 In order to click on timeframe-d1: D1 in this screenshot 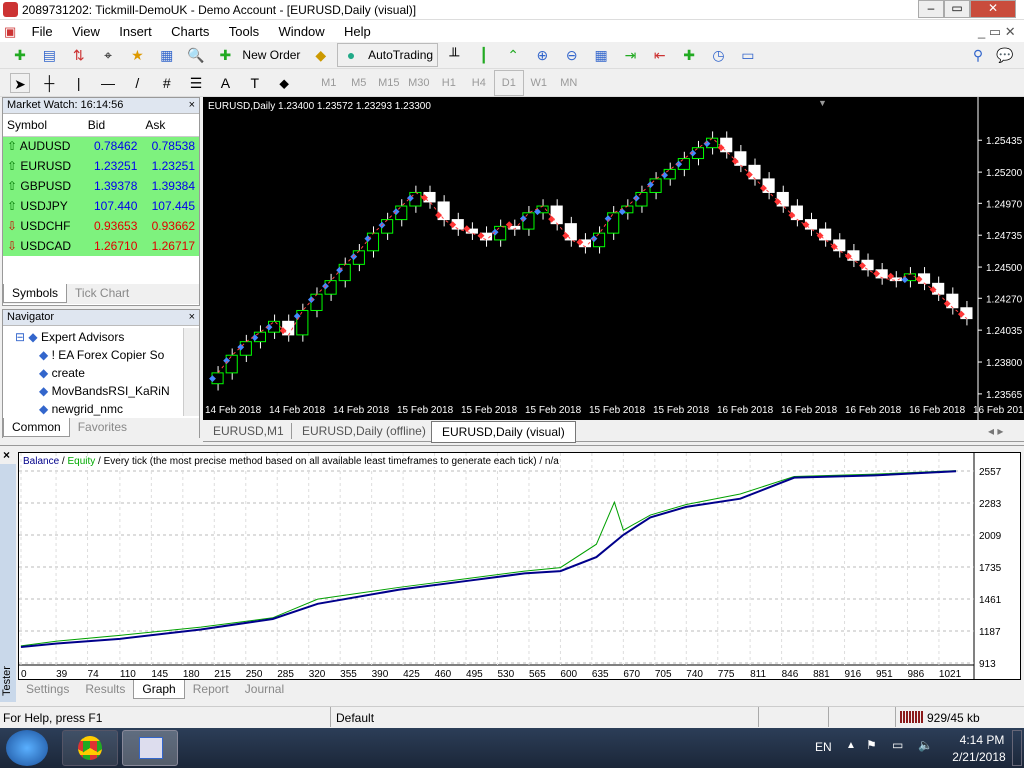, I will do `click(508, 83)`.